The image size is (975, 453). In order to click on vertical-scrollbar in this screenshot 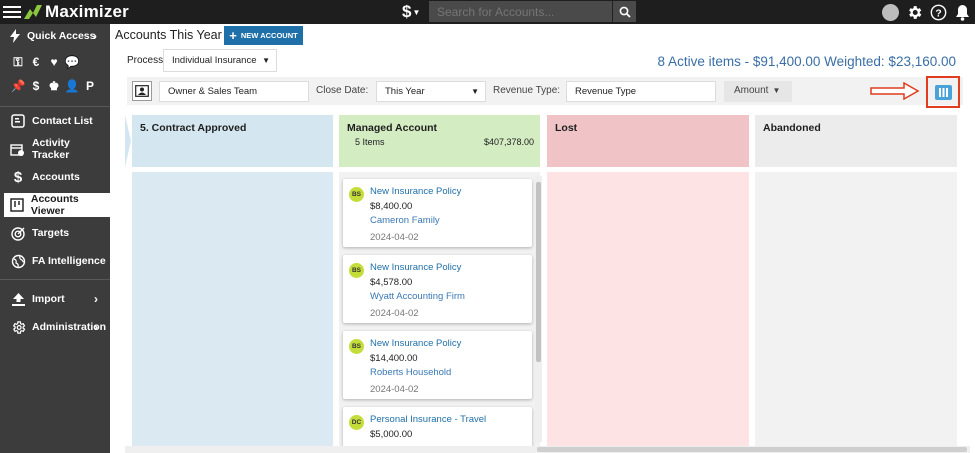, I will do `click(538, 309)`.